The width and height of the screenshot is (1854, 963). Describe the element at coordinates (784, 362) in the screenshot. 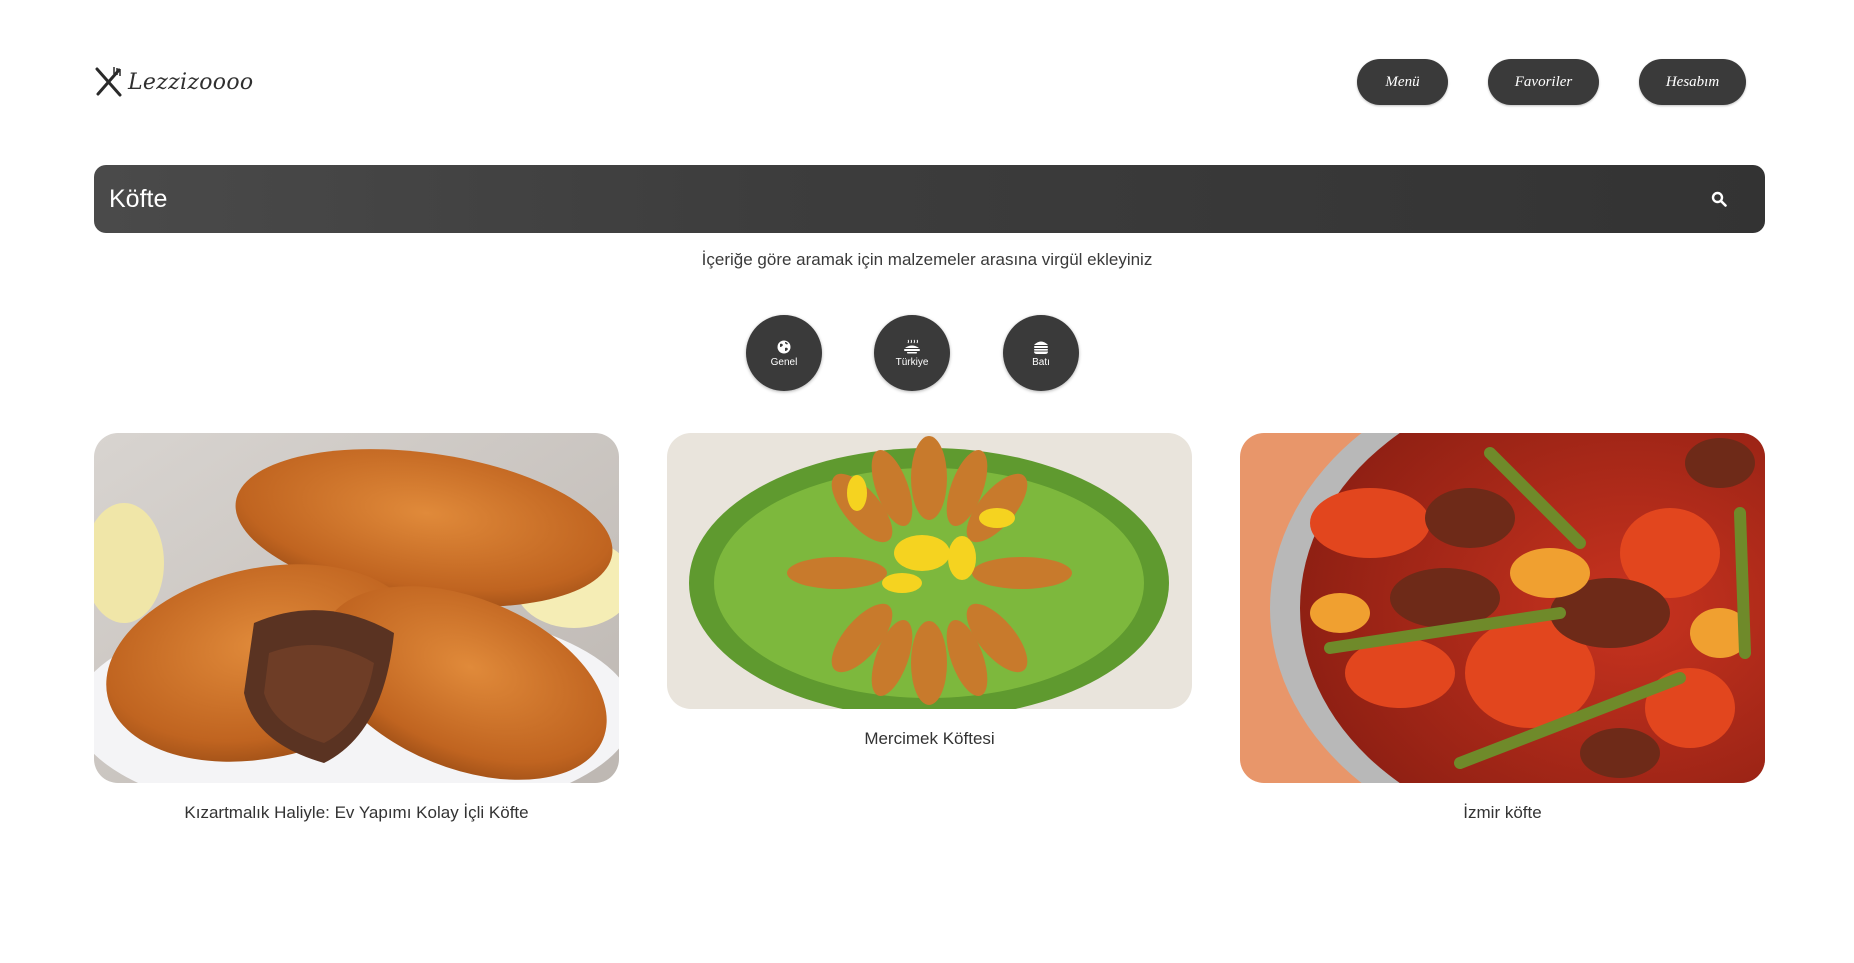

I see `category-label: Genel` at that location.